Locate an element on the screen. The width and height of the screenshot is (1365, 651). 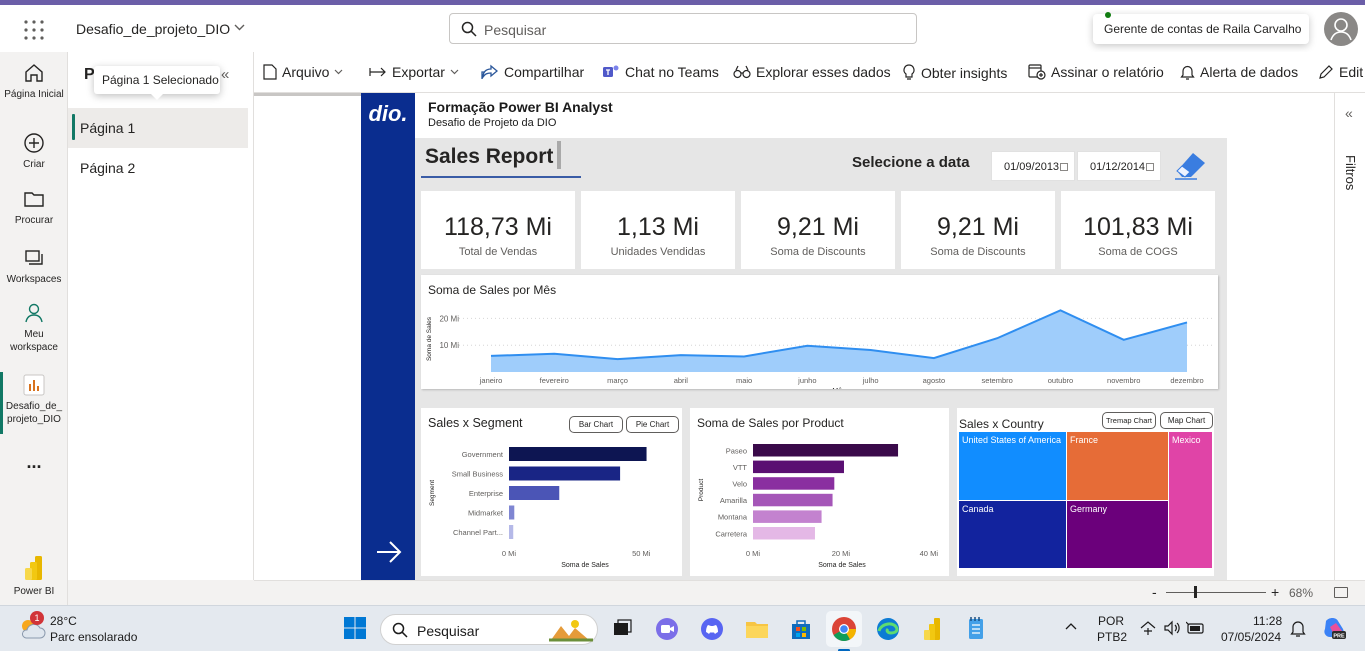
collapse-pane-icon: « is located at coordinates (225, 74).